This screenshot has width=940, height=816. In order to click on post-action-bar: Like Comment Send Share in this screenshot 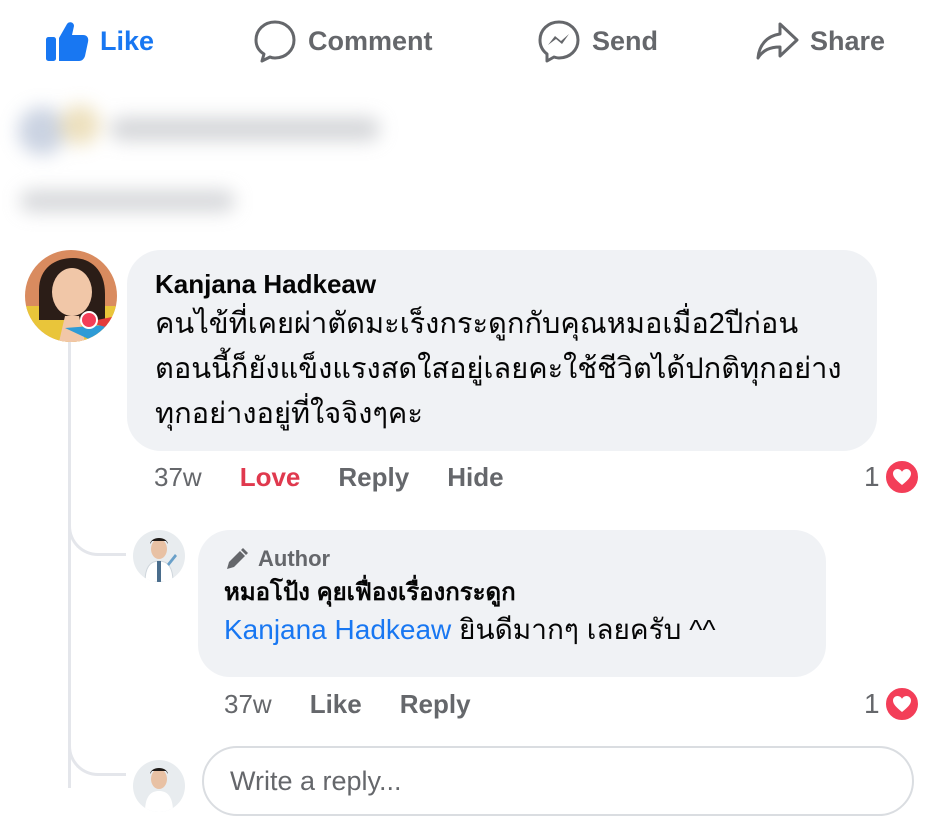, I will do `click(470, 41)`.